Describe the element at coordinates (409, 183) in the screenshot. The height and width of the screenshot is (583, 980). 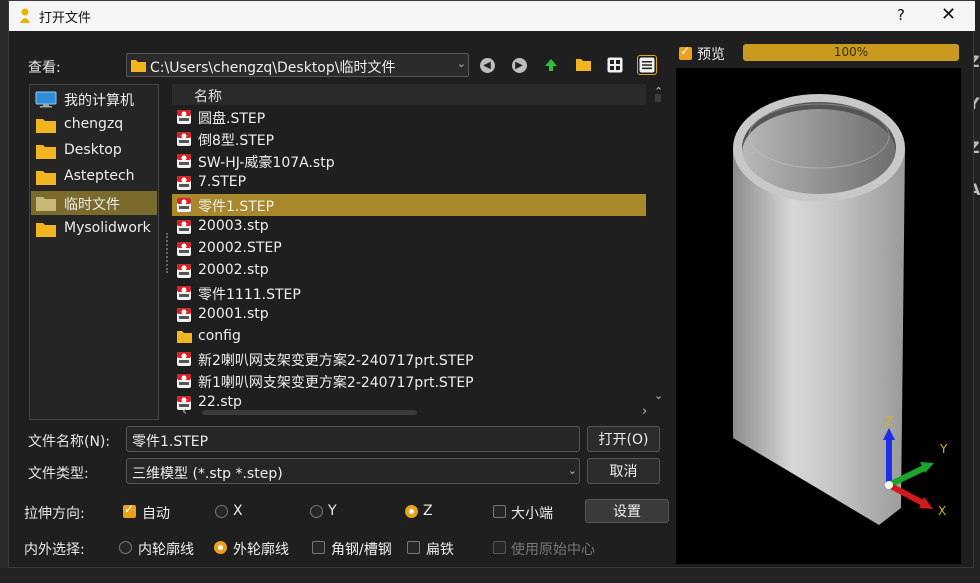
I see `file-row: 7.STEP` at that location.